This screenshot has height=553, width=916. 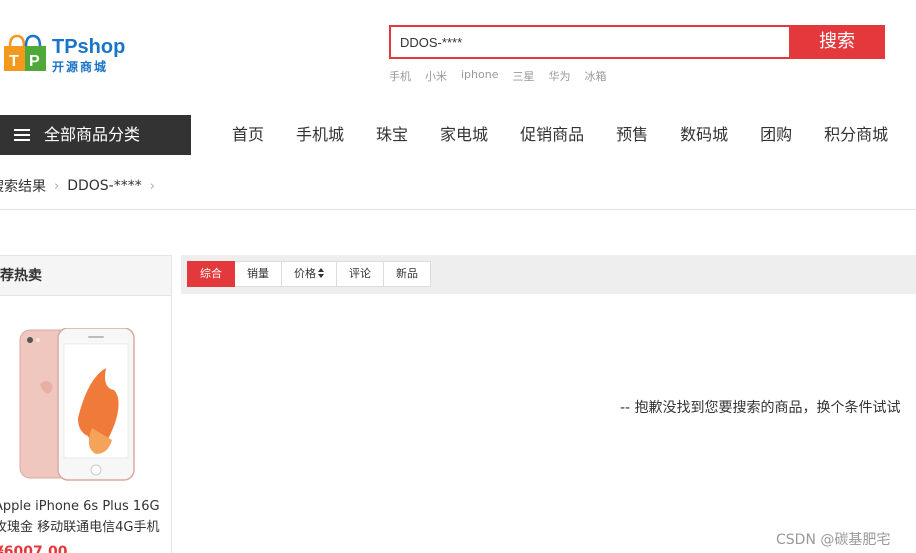 I want to click on main-nav: 首页 手机城 珠宝 家电城 促销商品 预售 数码城 团购 积分商城, so click(x=560, y=135).